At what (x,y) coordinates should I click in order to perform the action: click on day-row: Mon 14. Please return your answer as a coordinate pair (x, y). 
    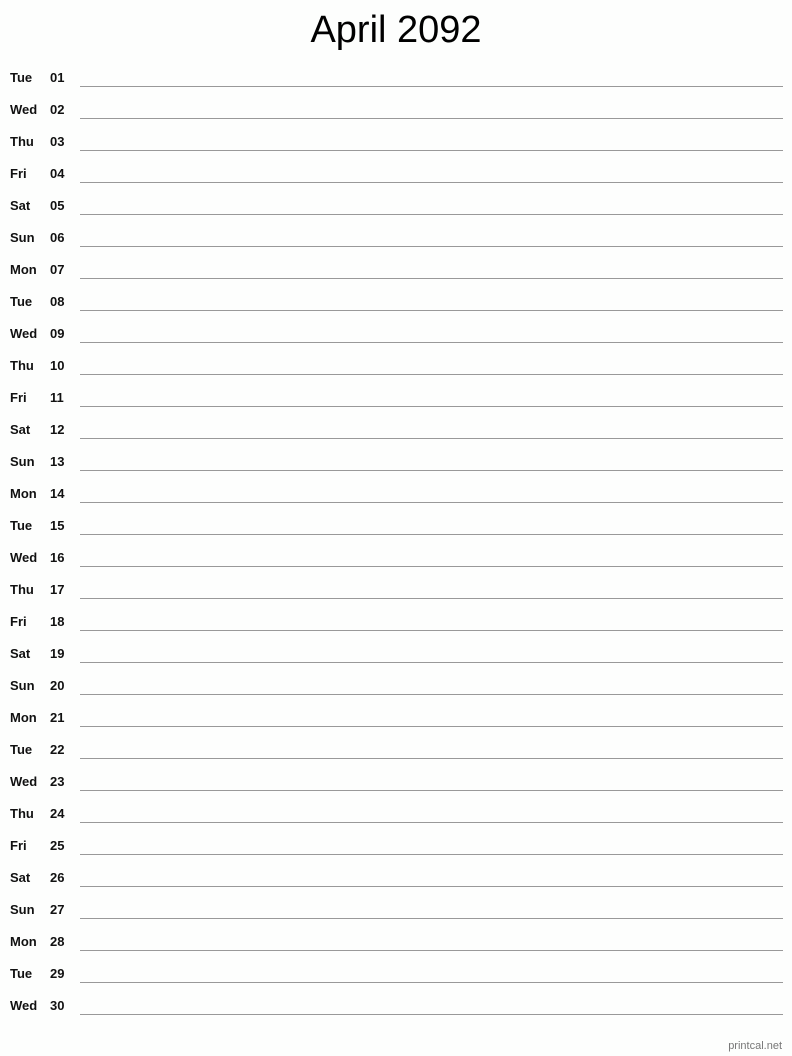
    Looking at the image, I should click on (396, 496).